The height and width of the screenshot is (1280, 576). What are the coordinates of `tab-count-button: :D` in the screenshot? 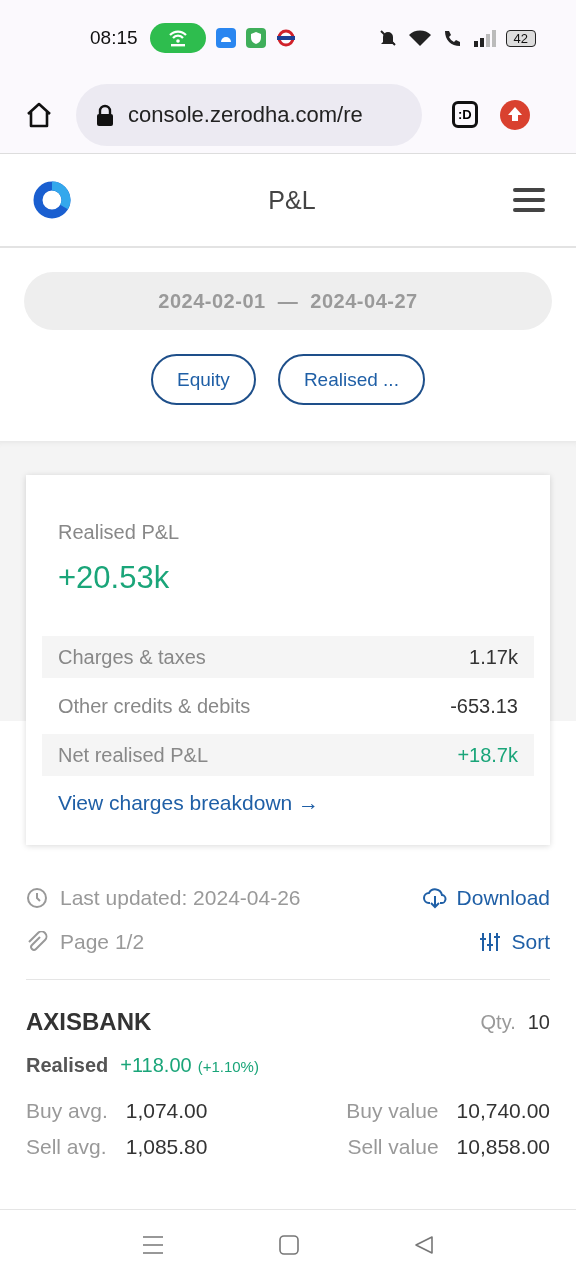 It's located at (465, 114).